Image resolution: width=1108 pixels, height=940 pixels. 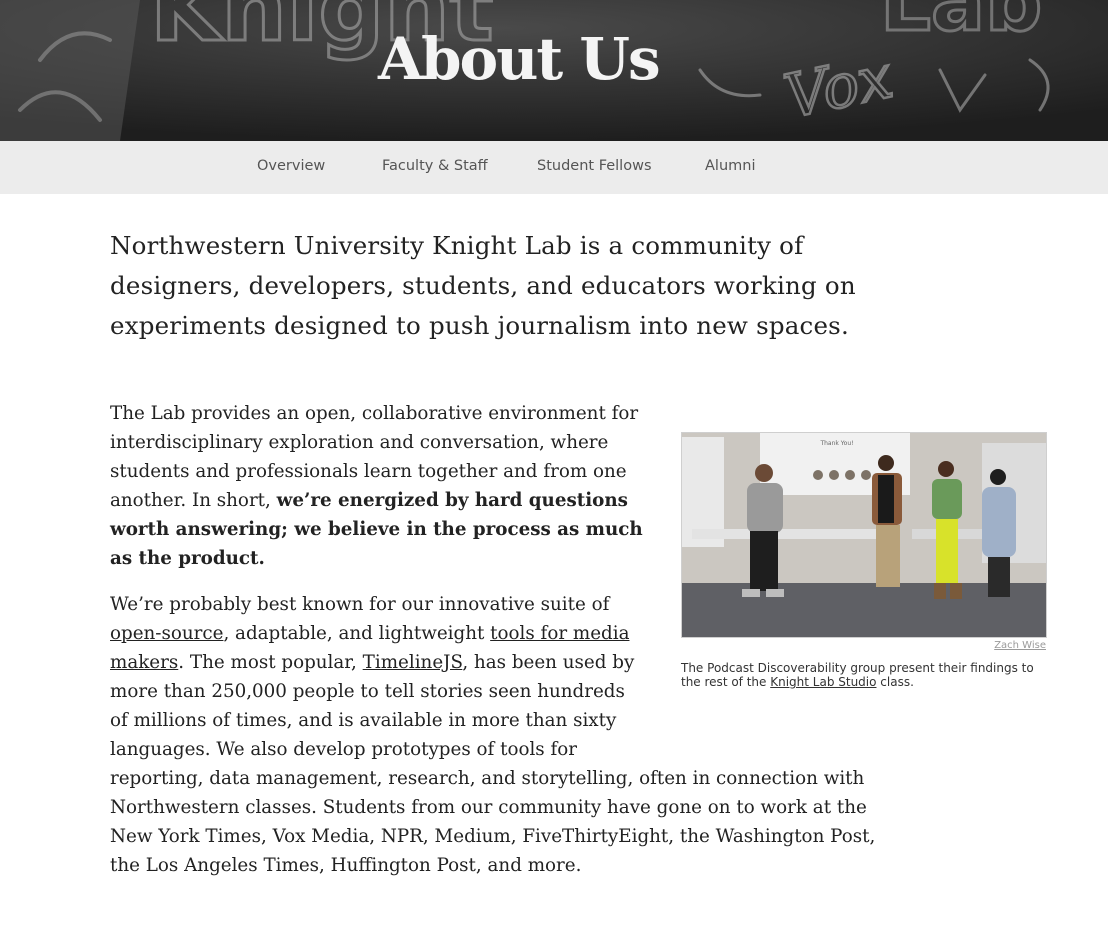 I want to click on tools-text-3: . The most popular,, so click(x=270, y=662).